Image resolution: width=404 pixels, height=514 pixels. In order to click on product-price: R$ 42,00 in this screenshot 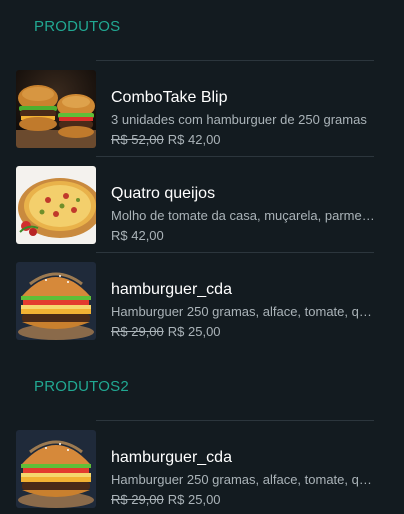, I will do `click(137, 235)`.